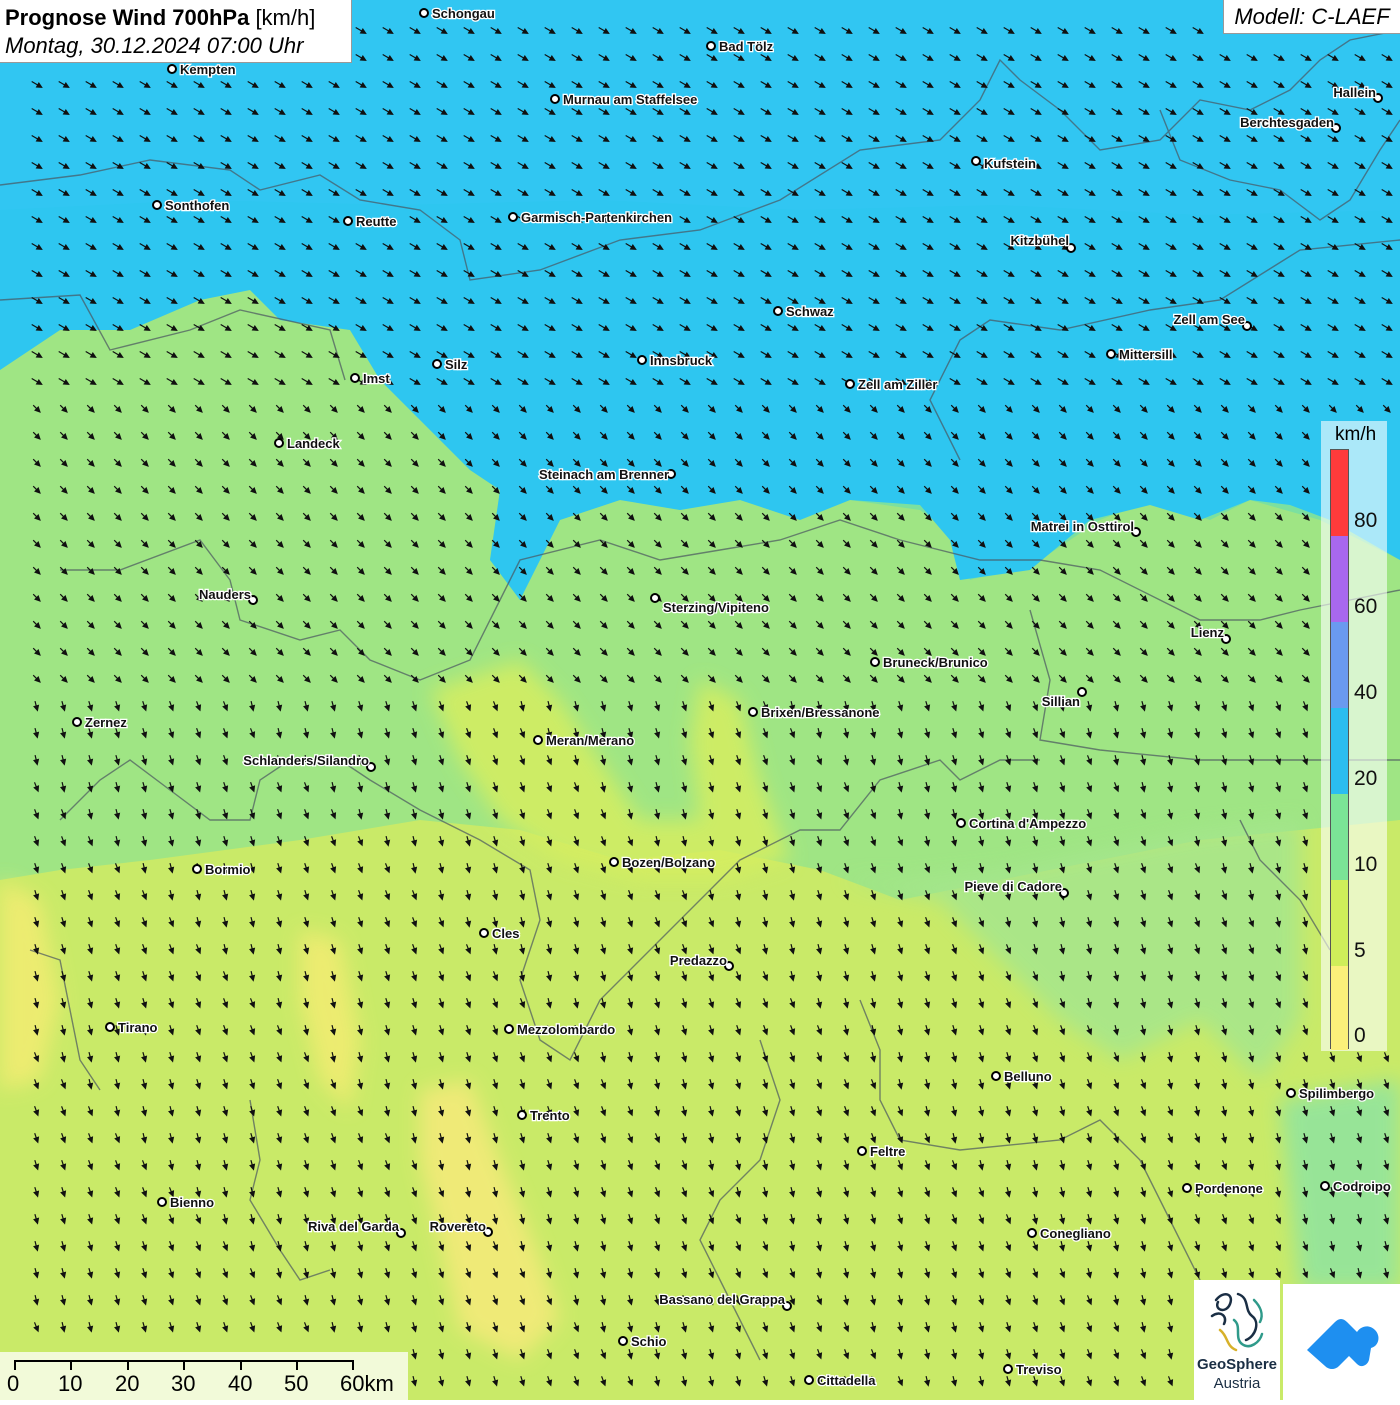 This screenshot has height=1405, width=1400. Describe the element at coordinates (1013, 886) in the screenshot. I see `city-label: Pieve di Cadore` at that location.